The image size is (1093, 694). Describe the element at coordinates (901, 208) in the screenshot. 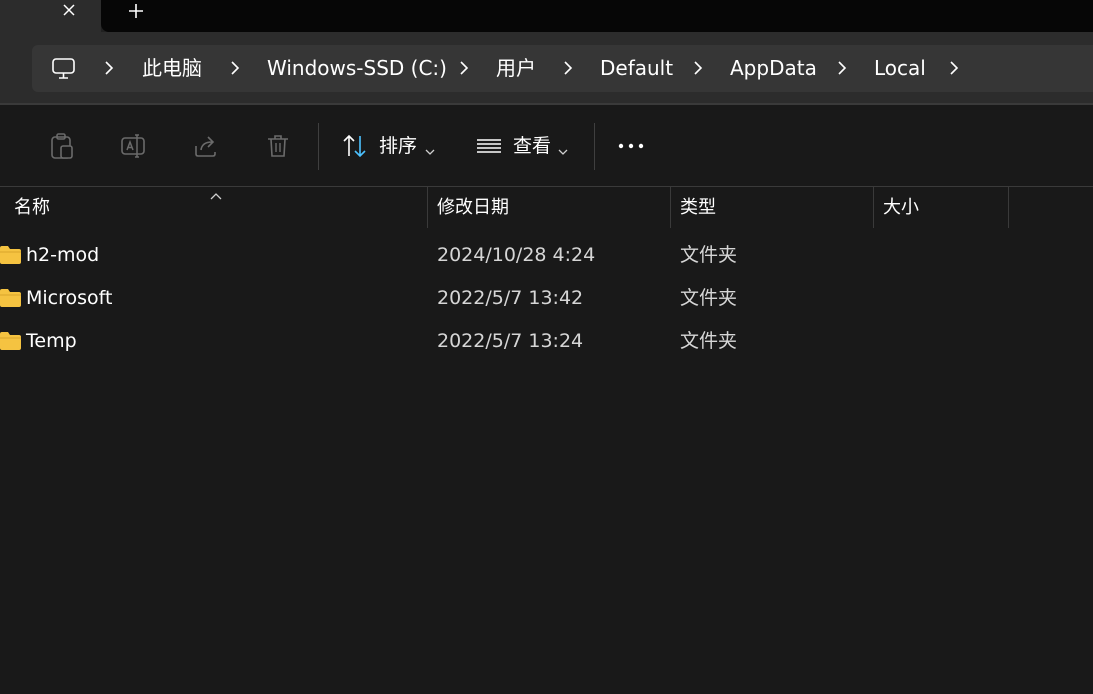

I see `column-size: 大小` at that location.